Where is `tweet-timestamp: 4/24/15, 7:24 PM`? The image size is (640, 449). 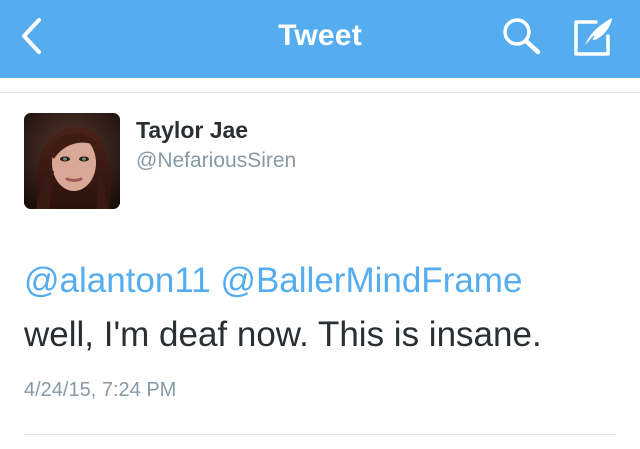
tweet-timestamp: 4/24/15, 7:24 PM is located at coordinates (100, 390).